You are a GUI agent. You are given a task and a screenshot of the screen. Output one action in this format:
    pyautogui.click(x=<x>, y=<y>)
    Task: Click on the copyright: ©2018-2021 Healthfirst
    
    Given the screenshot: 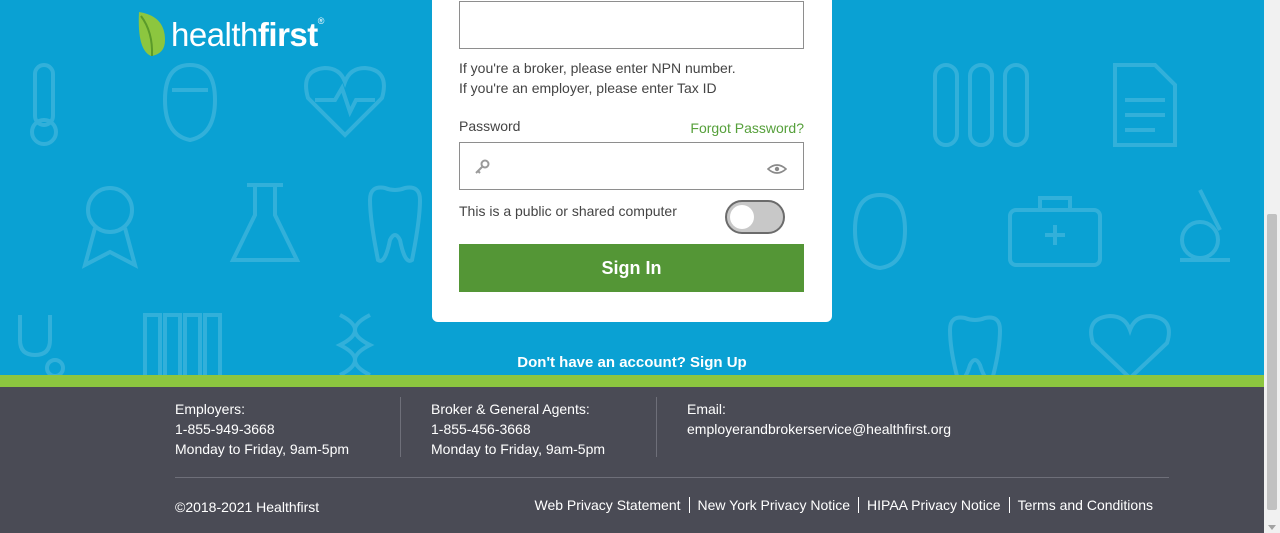 What is the action you would take?
    pyautogui.click(x=247, y=507)
    